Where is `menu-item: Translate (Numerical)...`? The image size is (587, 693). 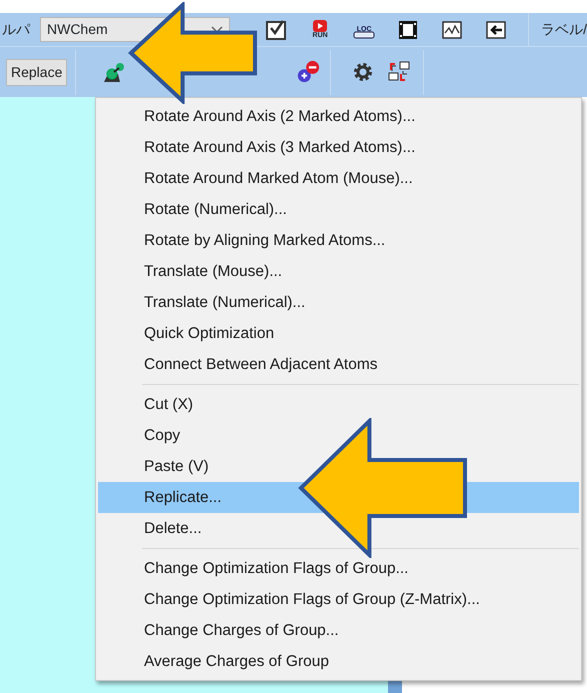
menu-item: Translate (Numerical)... is located at coordinates (338, 302).